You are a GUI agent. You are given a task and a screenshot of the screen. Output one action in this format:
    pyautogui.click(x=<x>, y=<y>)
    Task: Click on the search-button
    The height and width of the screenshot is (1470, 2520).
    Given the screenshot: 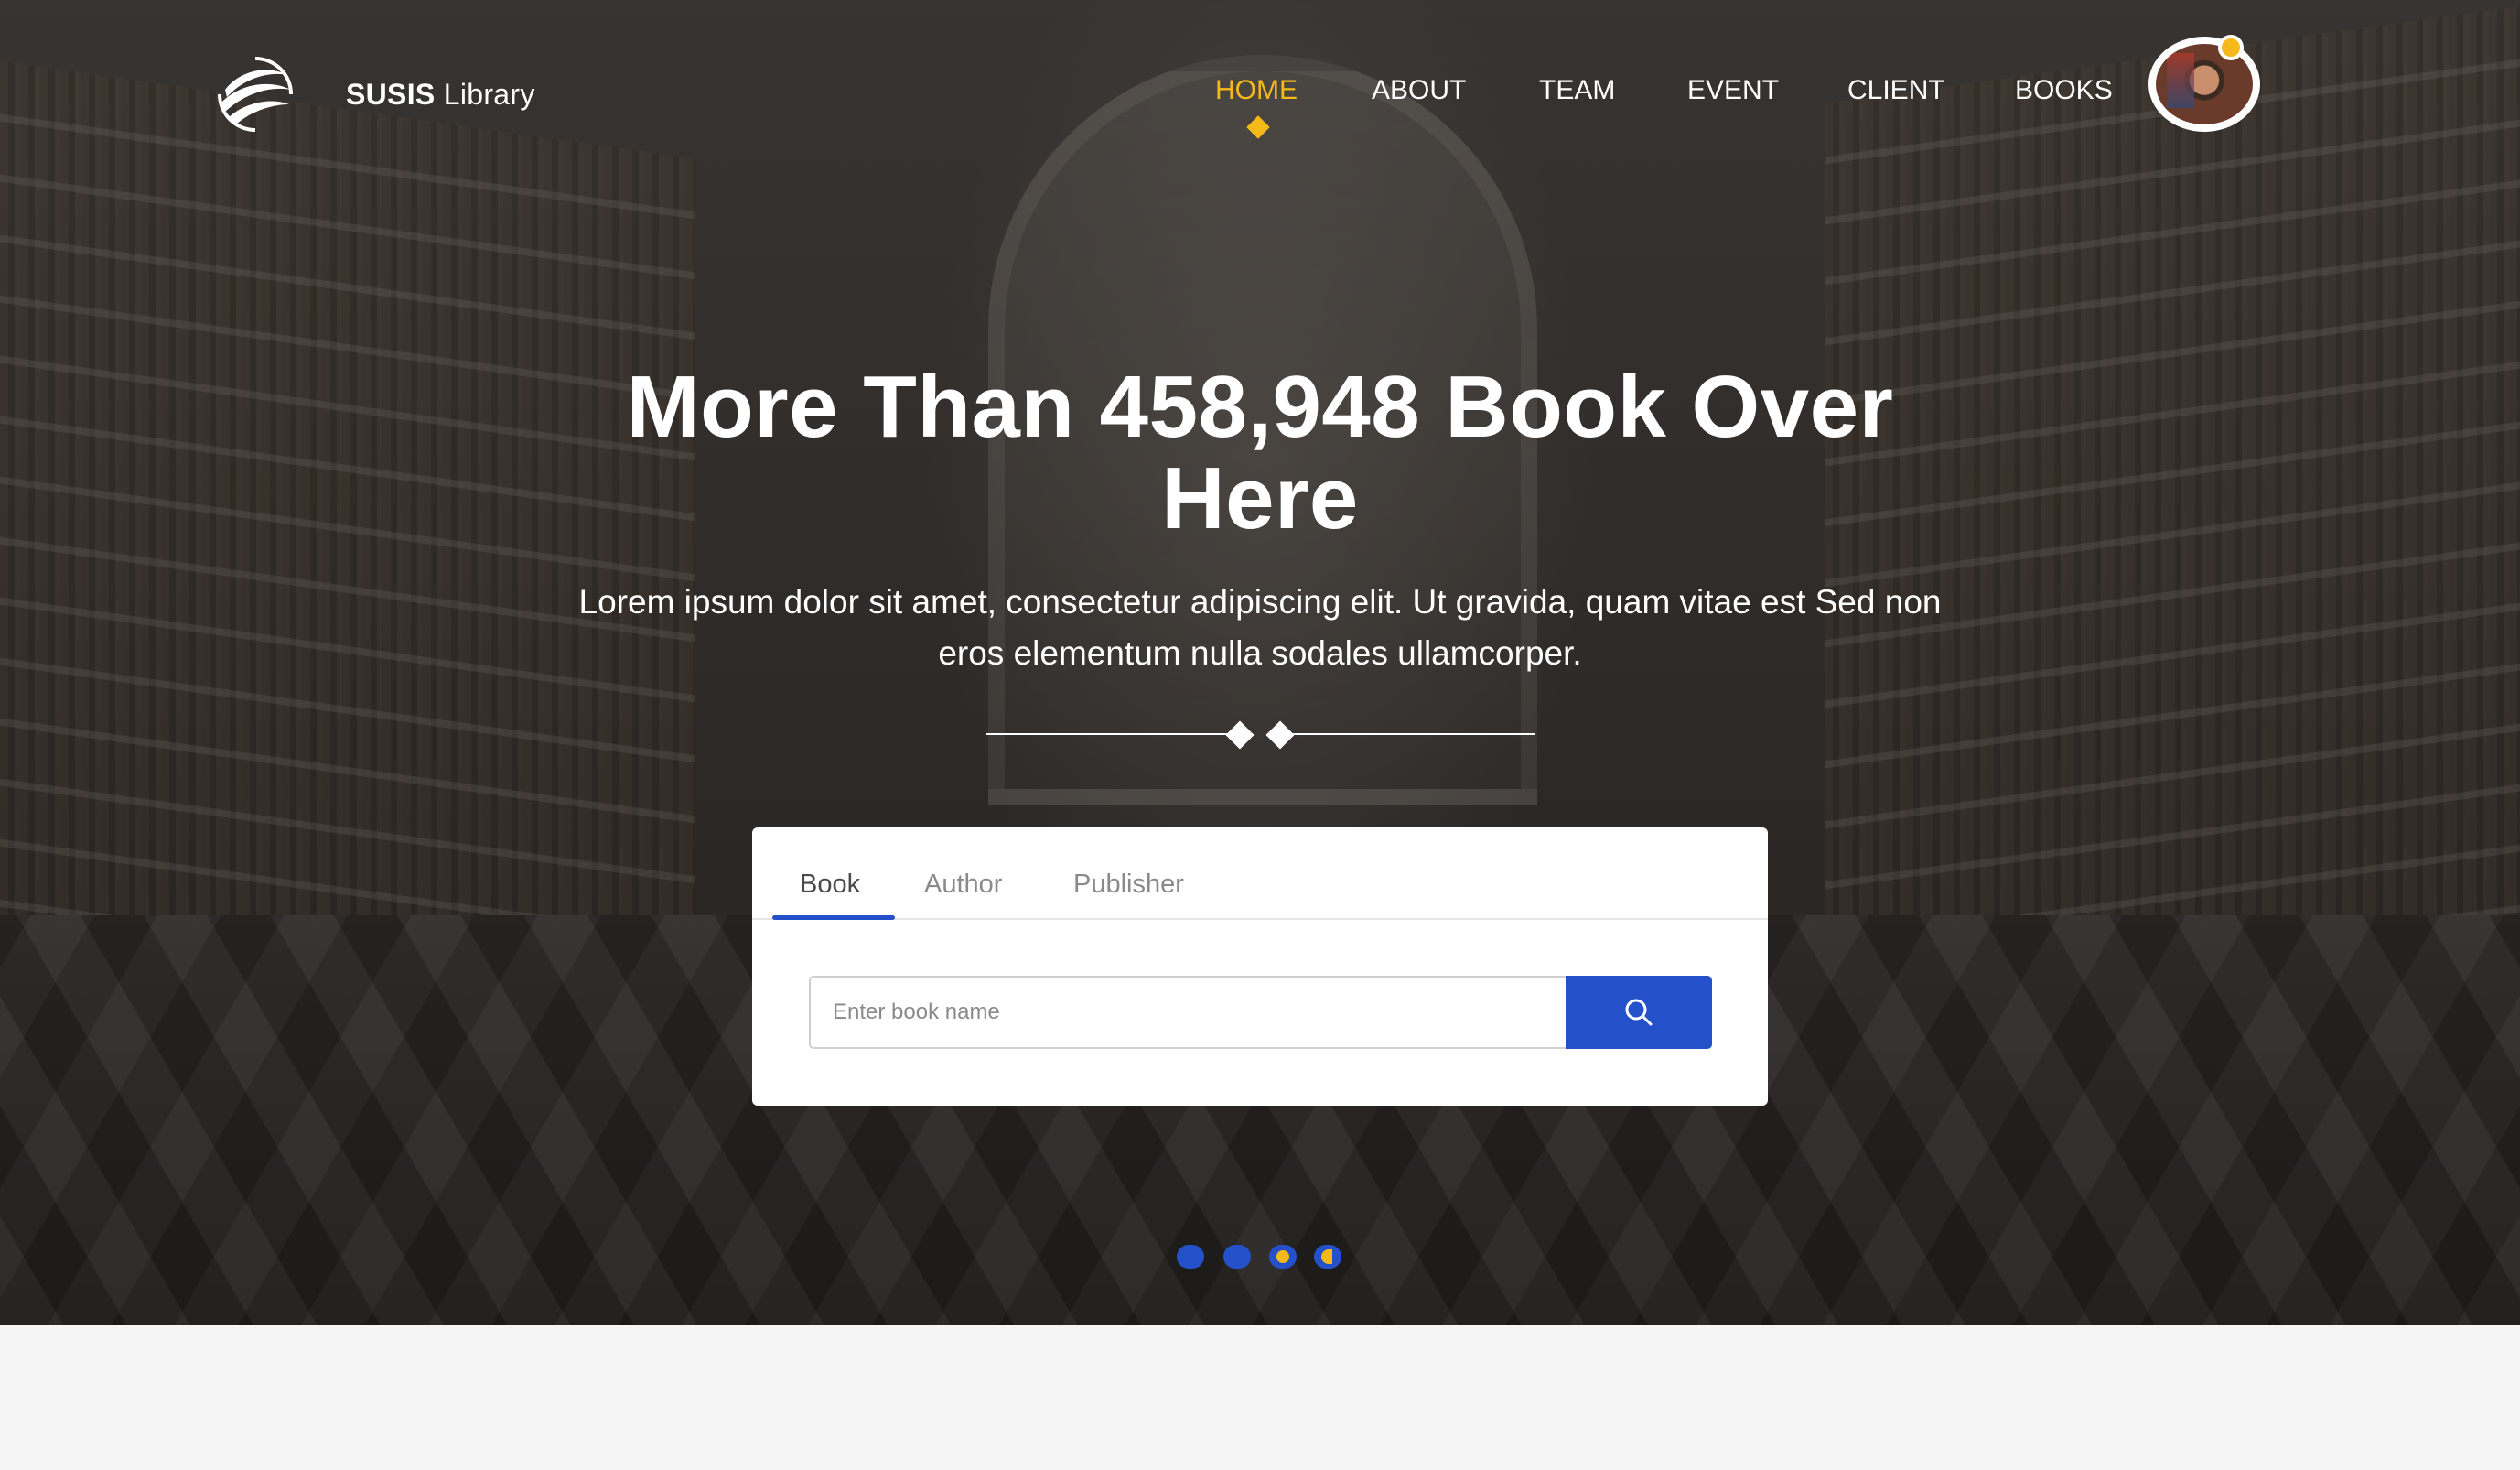 What is the action you would take?
    pyautogui.click(x=1639, y=1012)
    